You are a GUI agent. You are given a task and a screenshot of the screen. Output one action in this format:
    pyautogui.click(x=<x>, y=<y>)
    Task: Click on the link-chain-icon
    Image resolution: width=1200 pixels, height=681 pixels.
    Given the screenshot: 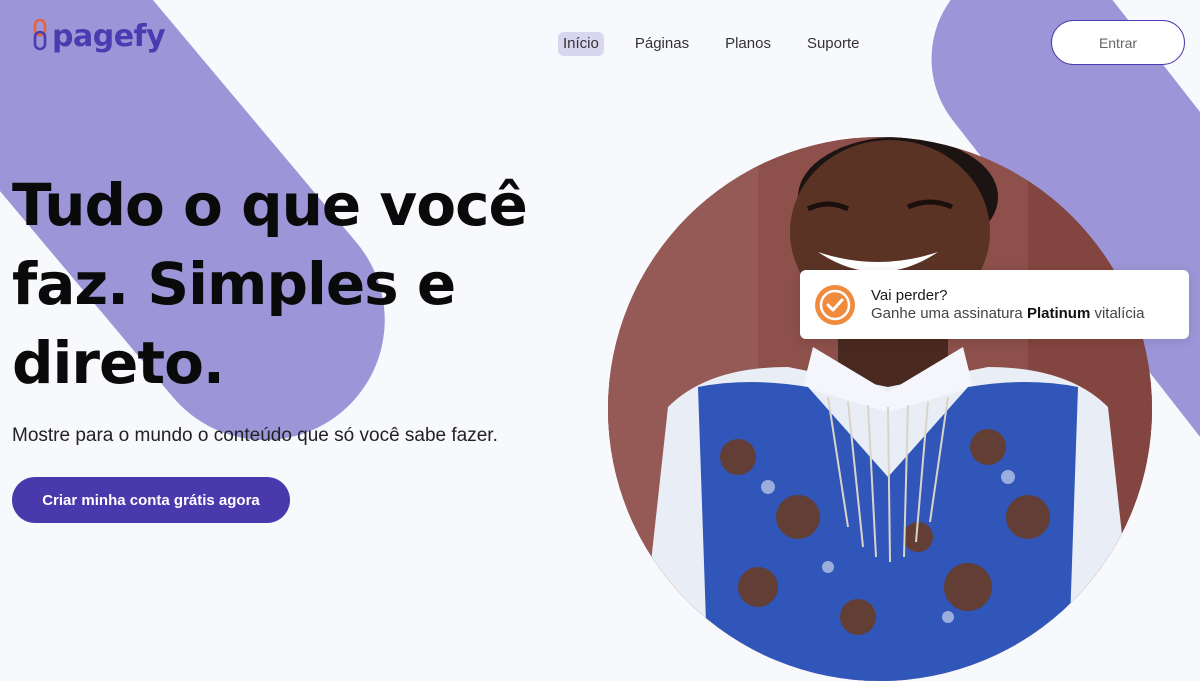 What is the action you would take?
    pyautogui.click(x=41, y=36)
    